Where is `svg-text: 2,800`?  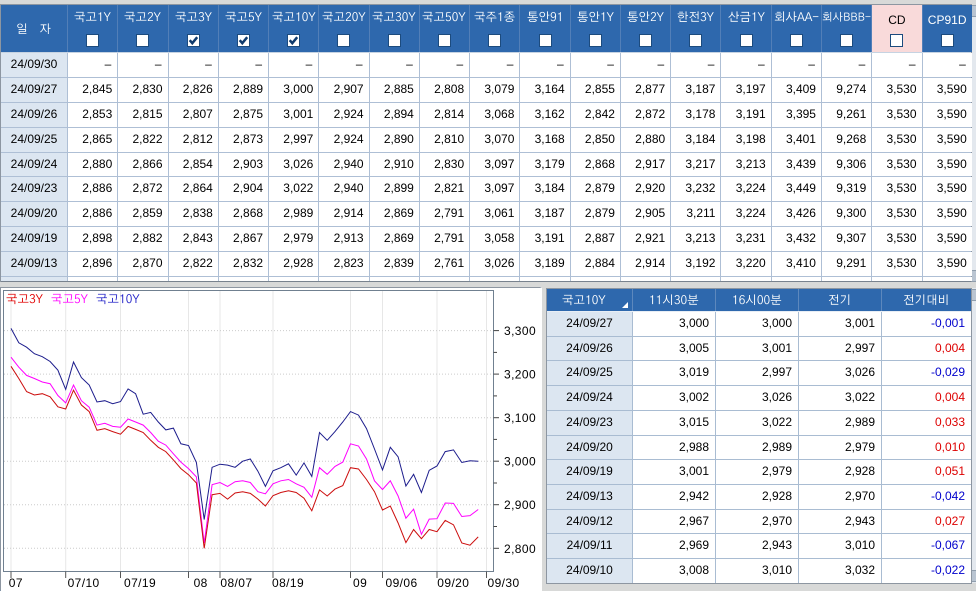
svg-text: 2,800 is located at coordinates (520, 549).